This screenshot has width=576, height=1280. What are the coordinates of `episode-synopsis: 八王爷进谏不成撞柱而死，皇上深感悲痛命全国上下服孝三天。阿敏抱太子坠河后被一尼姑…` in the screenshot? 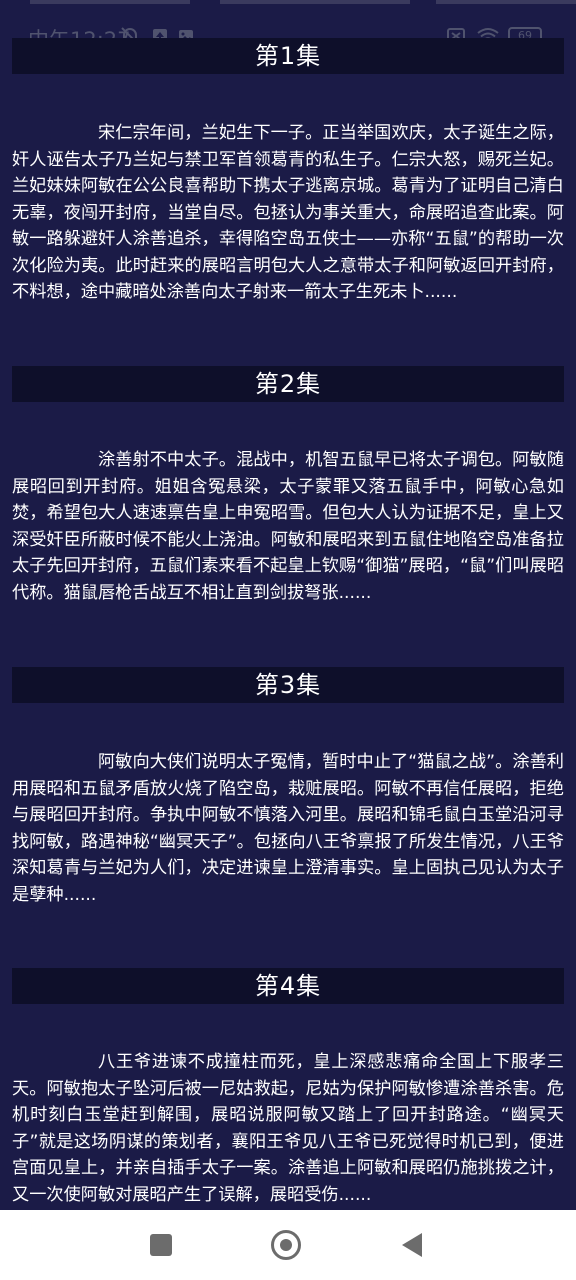 It's located at (288, 1128).